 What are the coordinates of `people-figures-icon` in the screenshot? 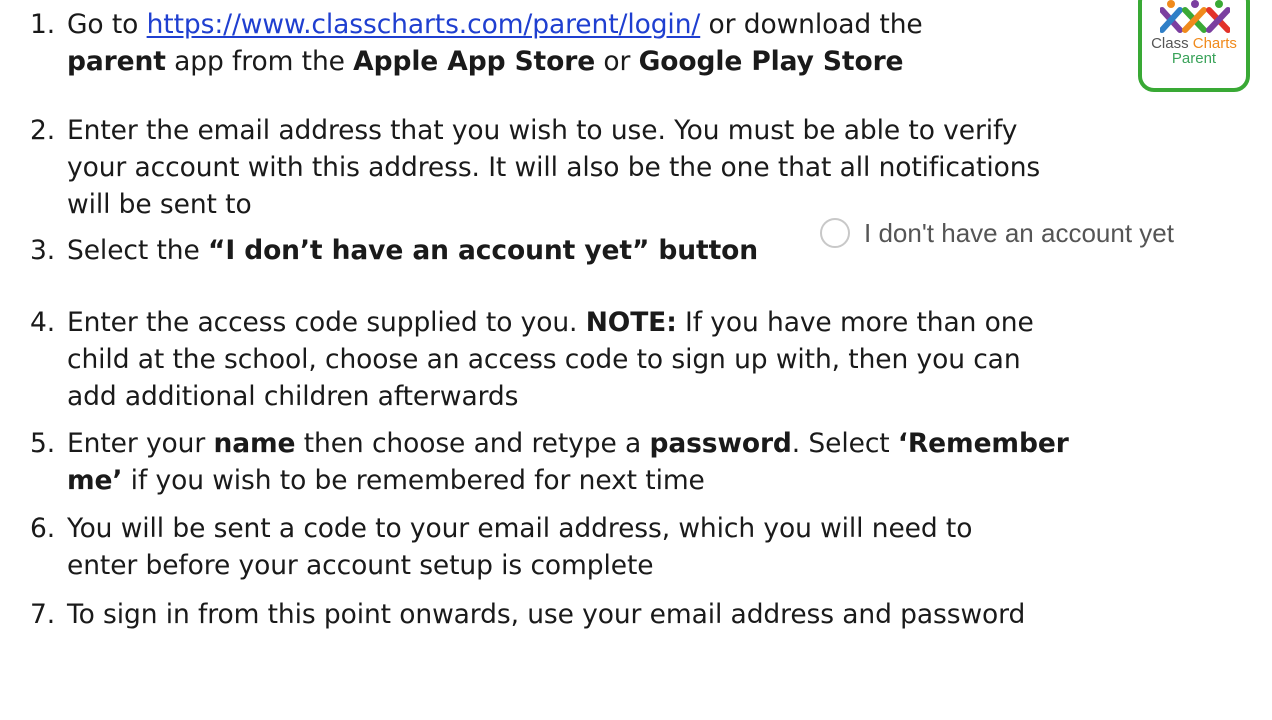 It's located at (1195, 16).